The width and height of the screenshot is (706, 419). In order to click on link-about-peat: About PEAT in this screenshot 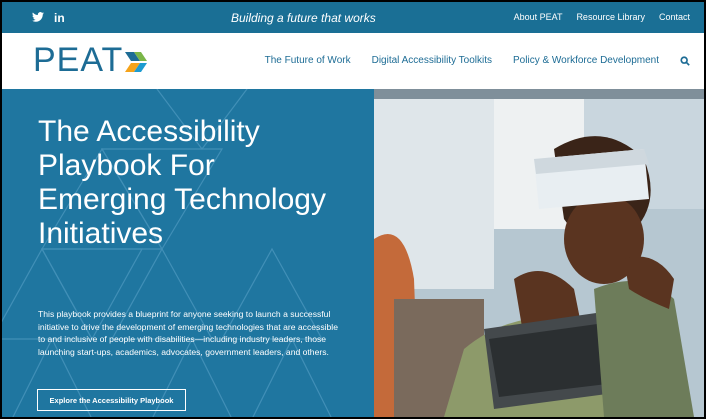, I will do `click(538, 17)`.